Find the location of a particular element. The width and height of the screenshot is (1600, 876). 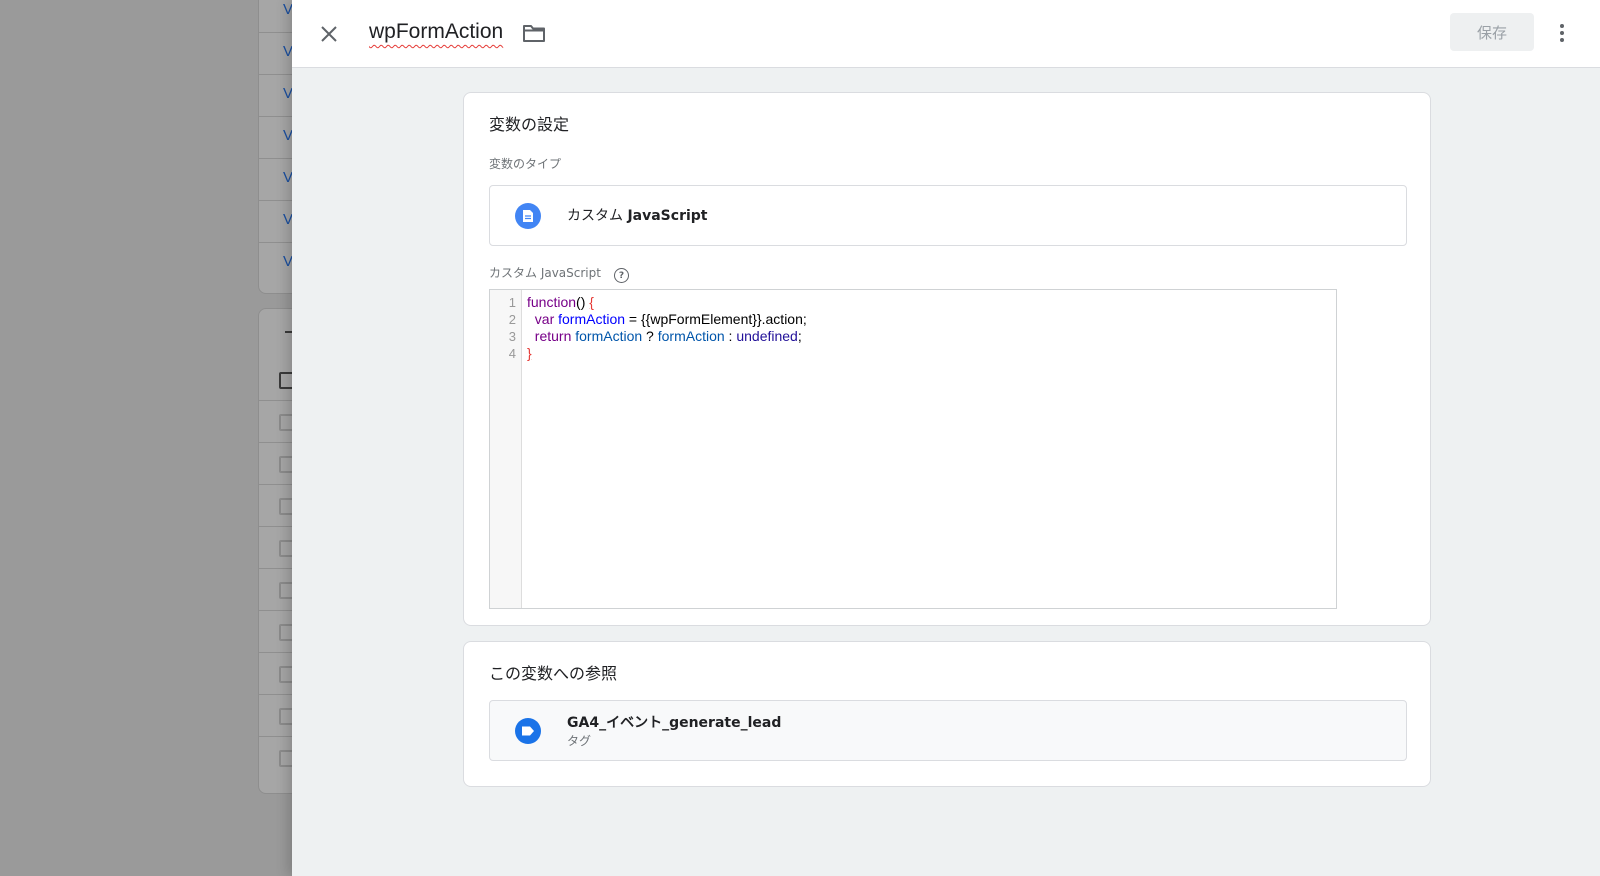

variable-references-card: この変数への参照 GA4_イベント_generate_lead タグ is located at coordinates (947, 714).